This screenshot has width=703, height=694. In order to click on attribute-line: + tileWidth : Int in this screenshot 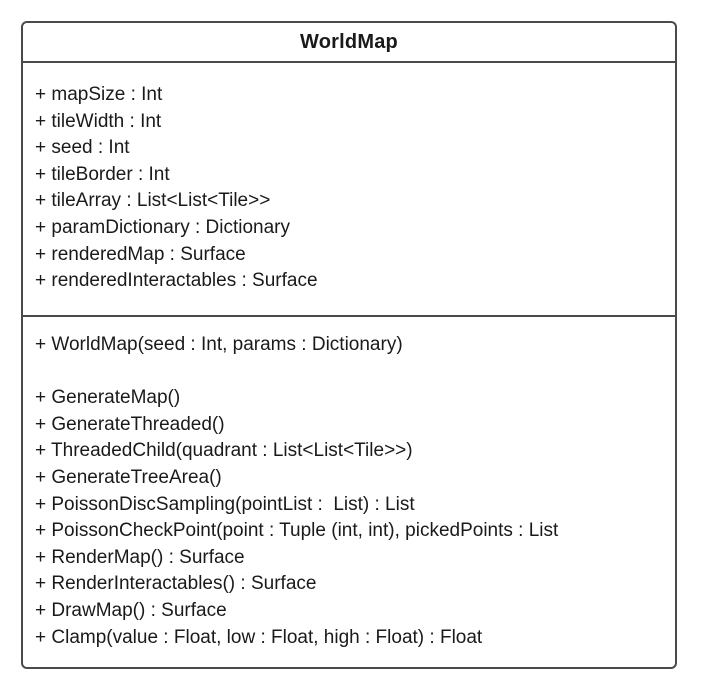, I will do `click(98, 121)`.